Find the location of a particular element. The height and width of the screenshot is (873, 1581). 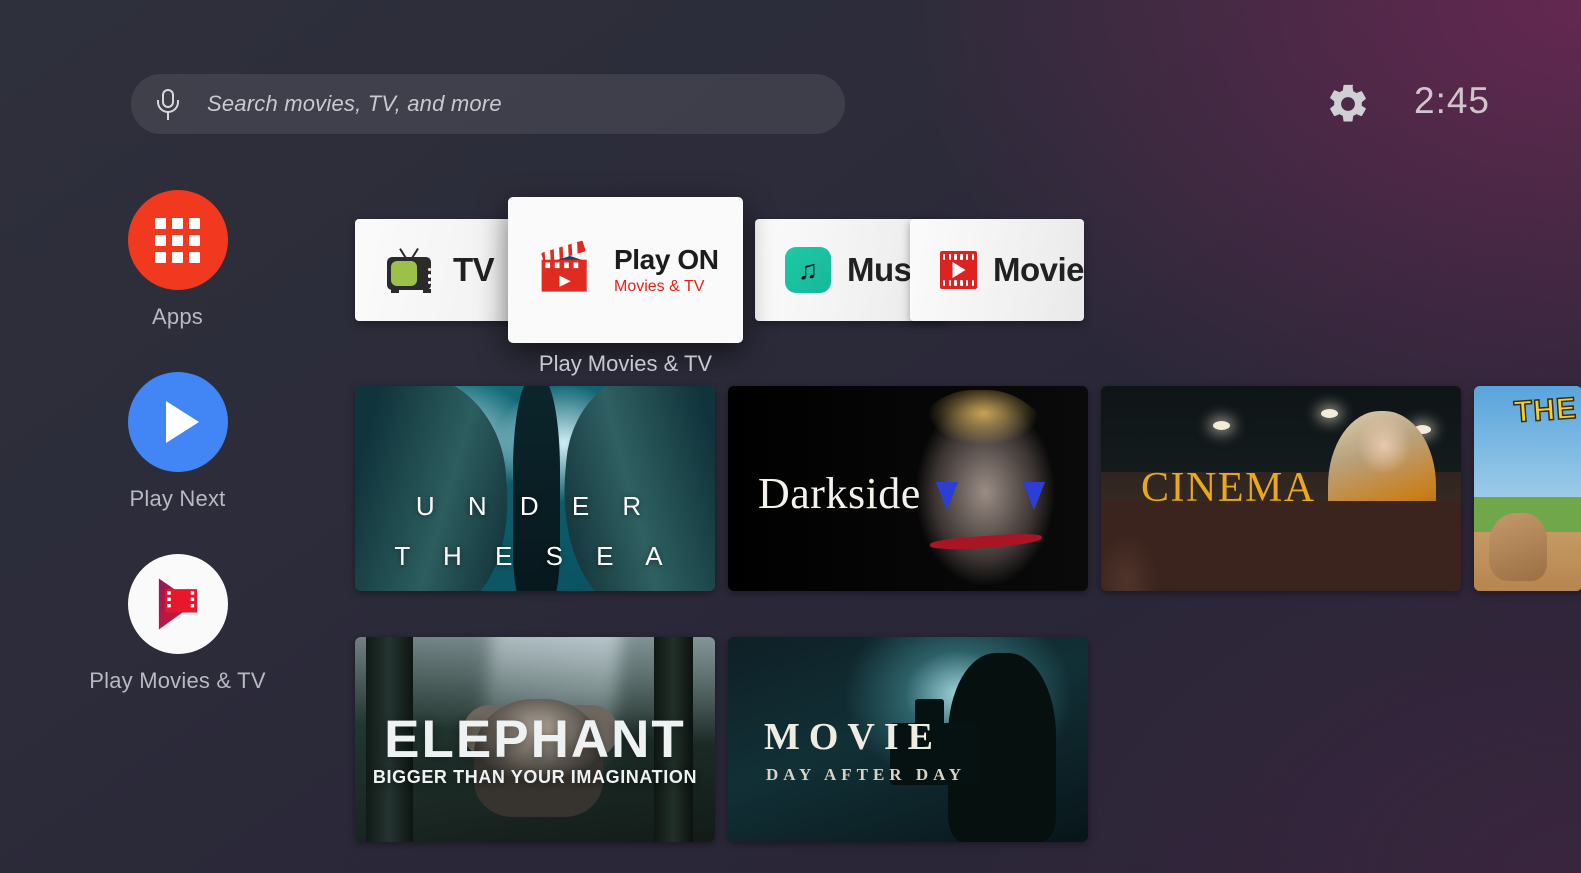

content-card-elephant: ELEPHANT BIGGER THAN YOUR IMAGINATION is located at coordinates (535, 739).